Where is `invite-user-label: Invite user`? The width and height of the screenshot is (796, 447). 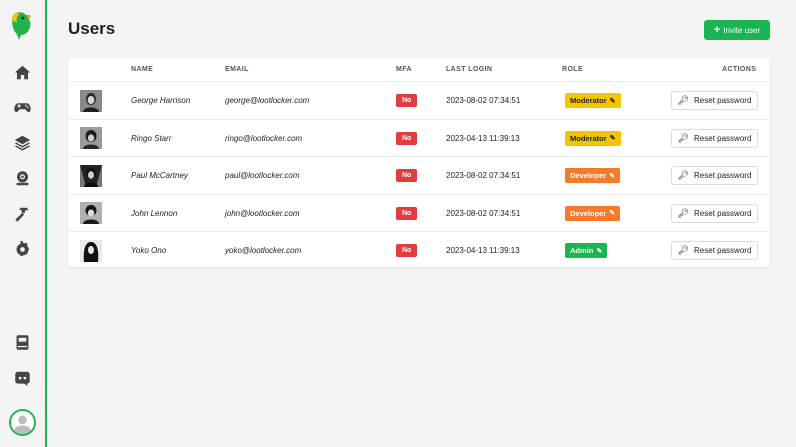
invite-user-label: Invite user is located at coordinates (742, 30).